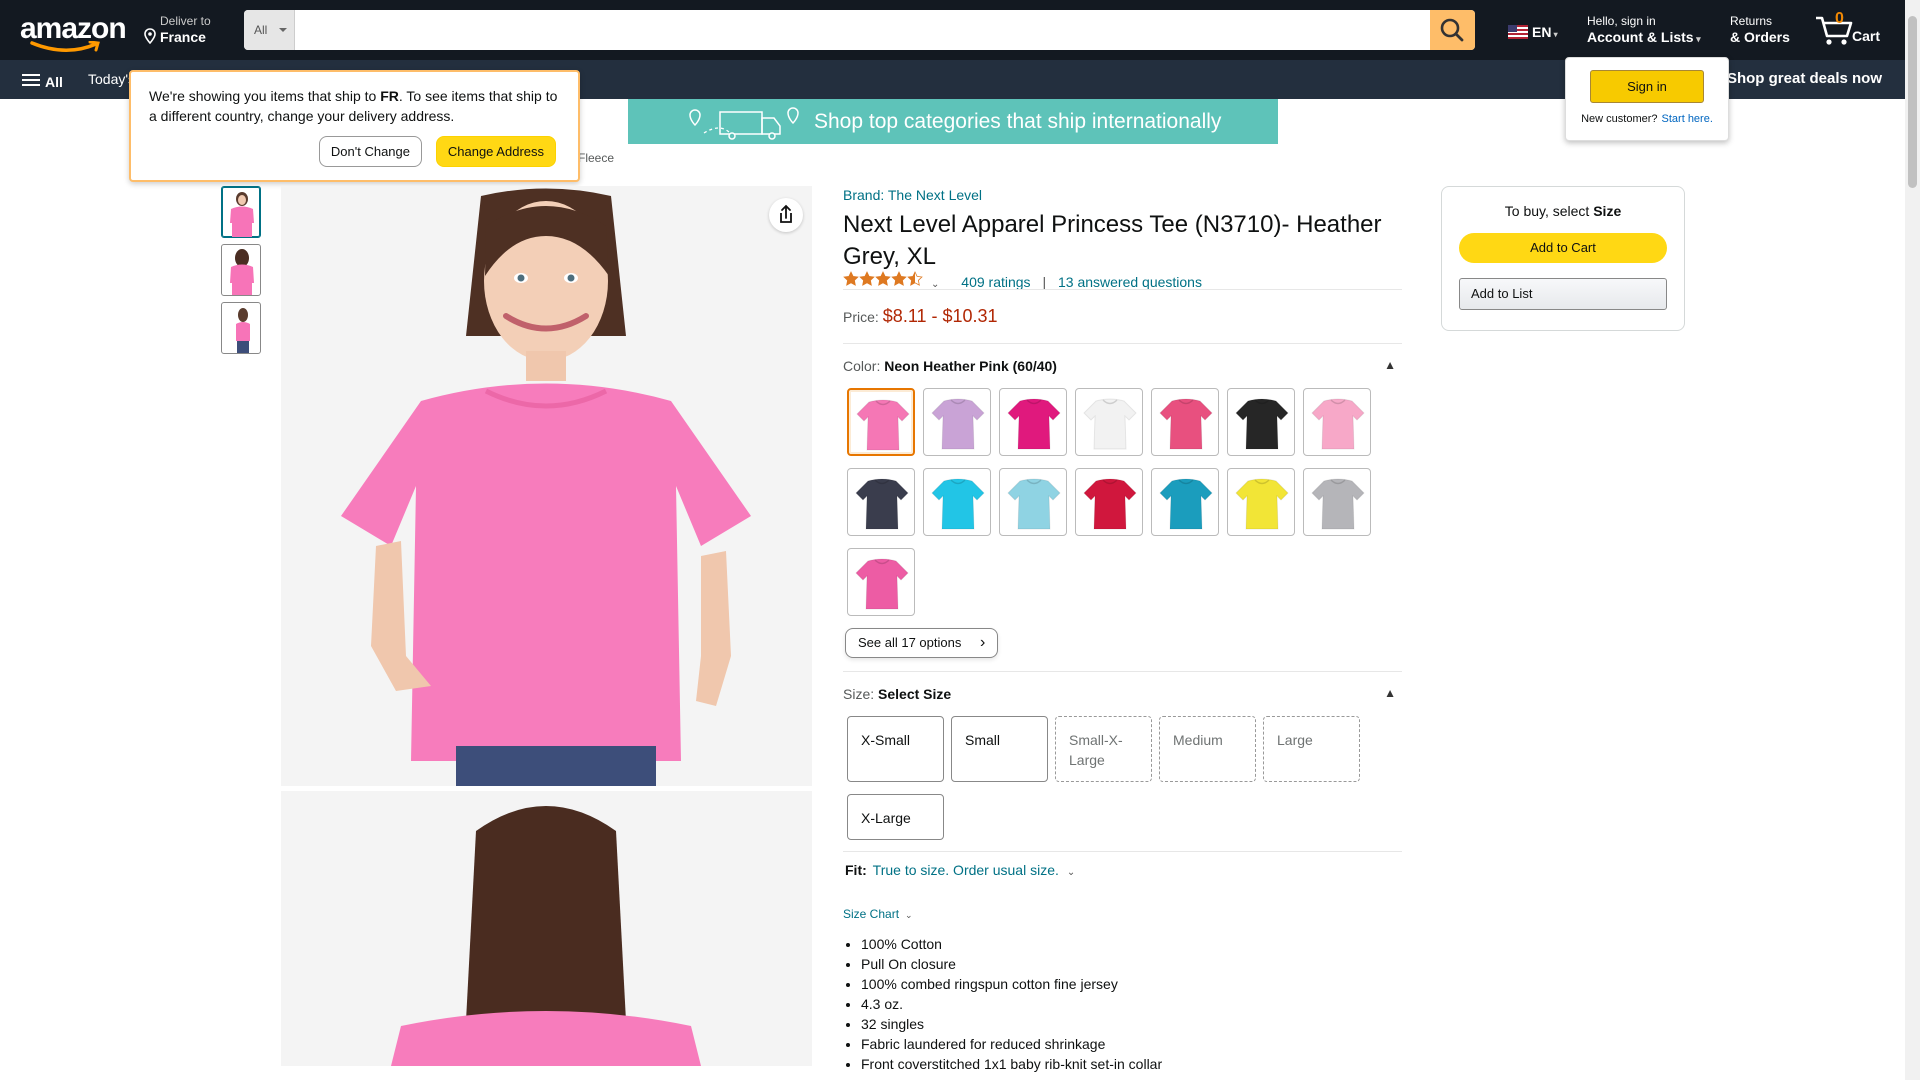 The width and height of the screenshot is (1920, 1080). What do you see at coordinates (1647, 86) in the screenshot?
I see `signin-button: Sign in` at bounding box center [1647, 86].